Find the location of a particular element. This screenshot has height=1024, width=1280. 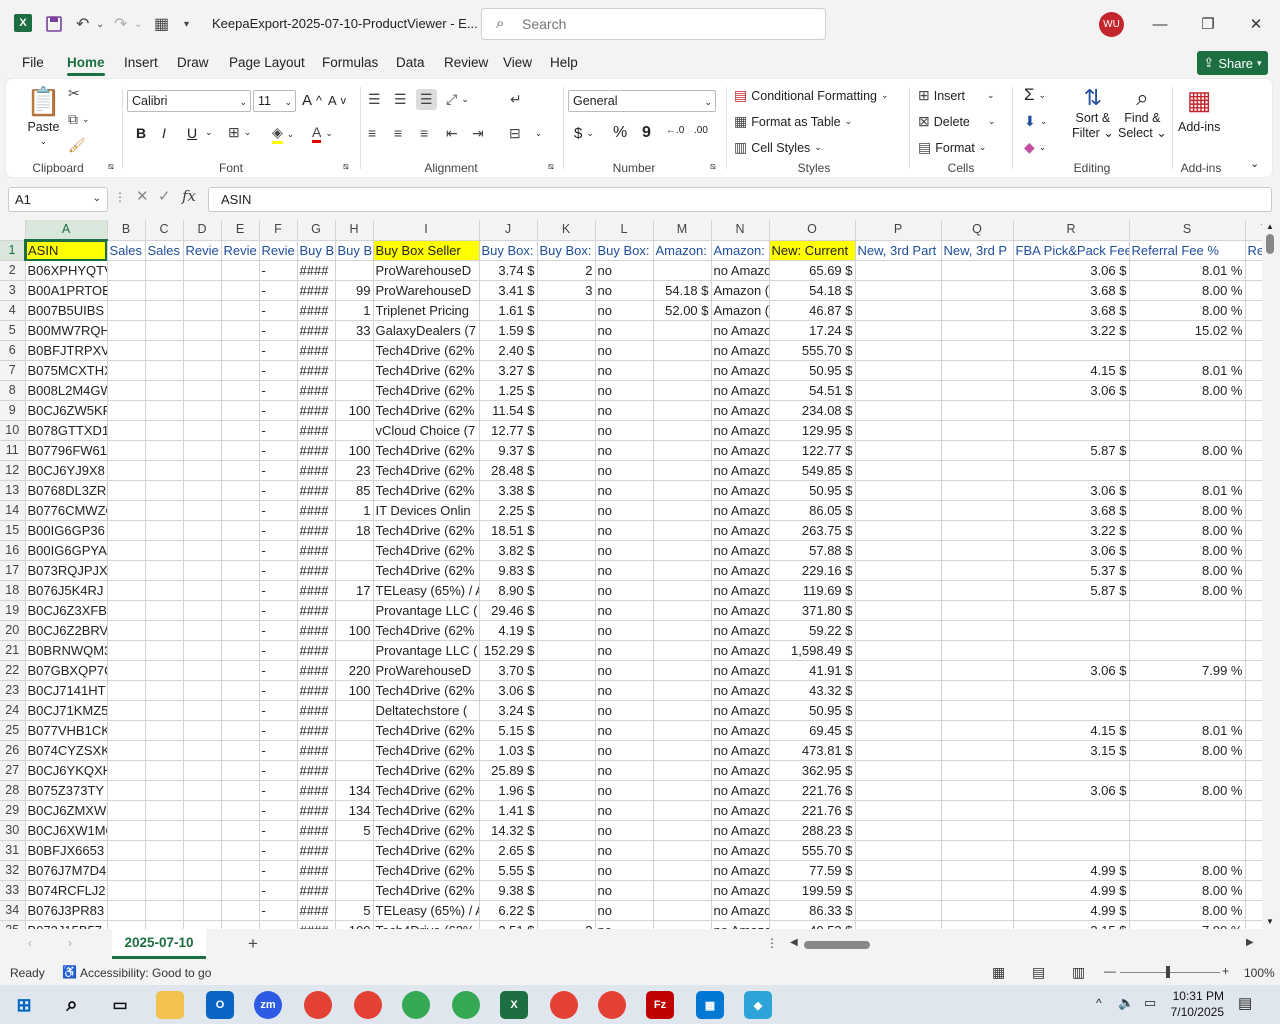

cell: B0776CMWZQ is located at coordinates (66, 510).